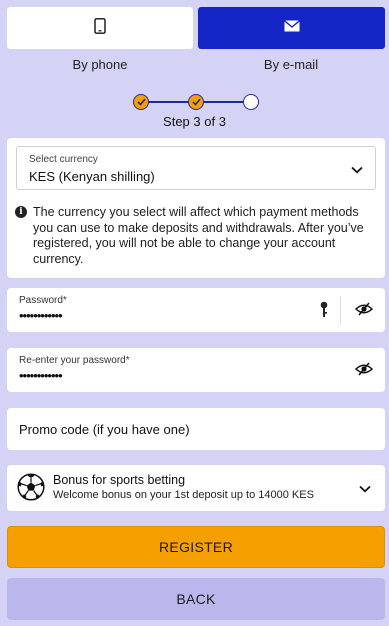 The width and height of the screenshot is (389, 626). Describe the element at coordinates (196, 429) in the screenshot. I see `promo-code-field: Promo code (if you have one)` at that location.